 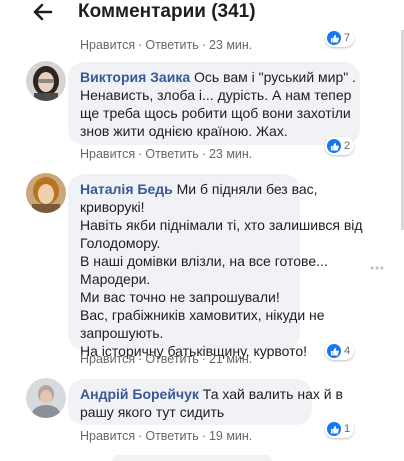 I want to click on top-bar: Комментарии (341), so click(x=202, y=15).